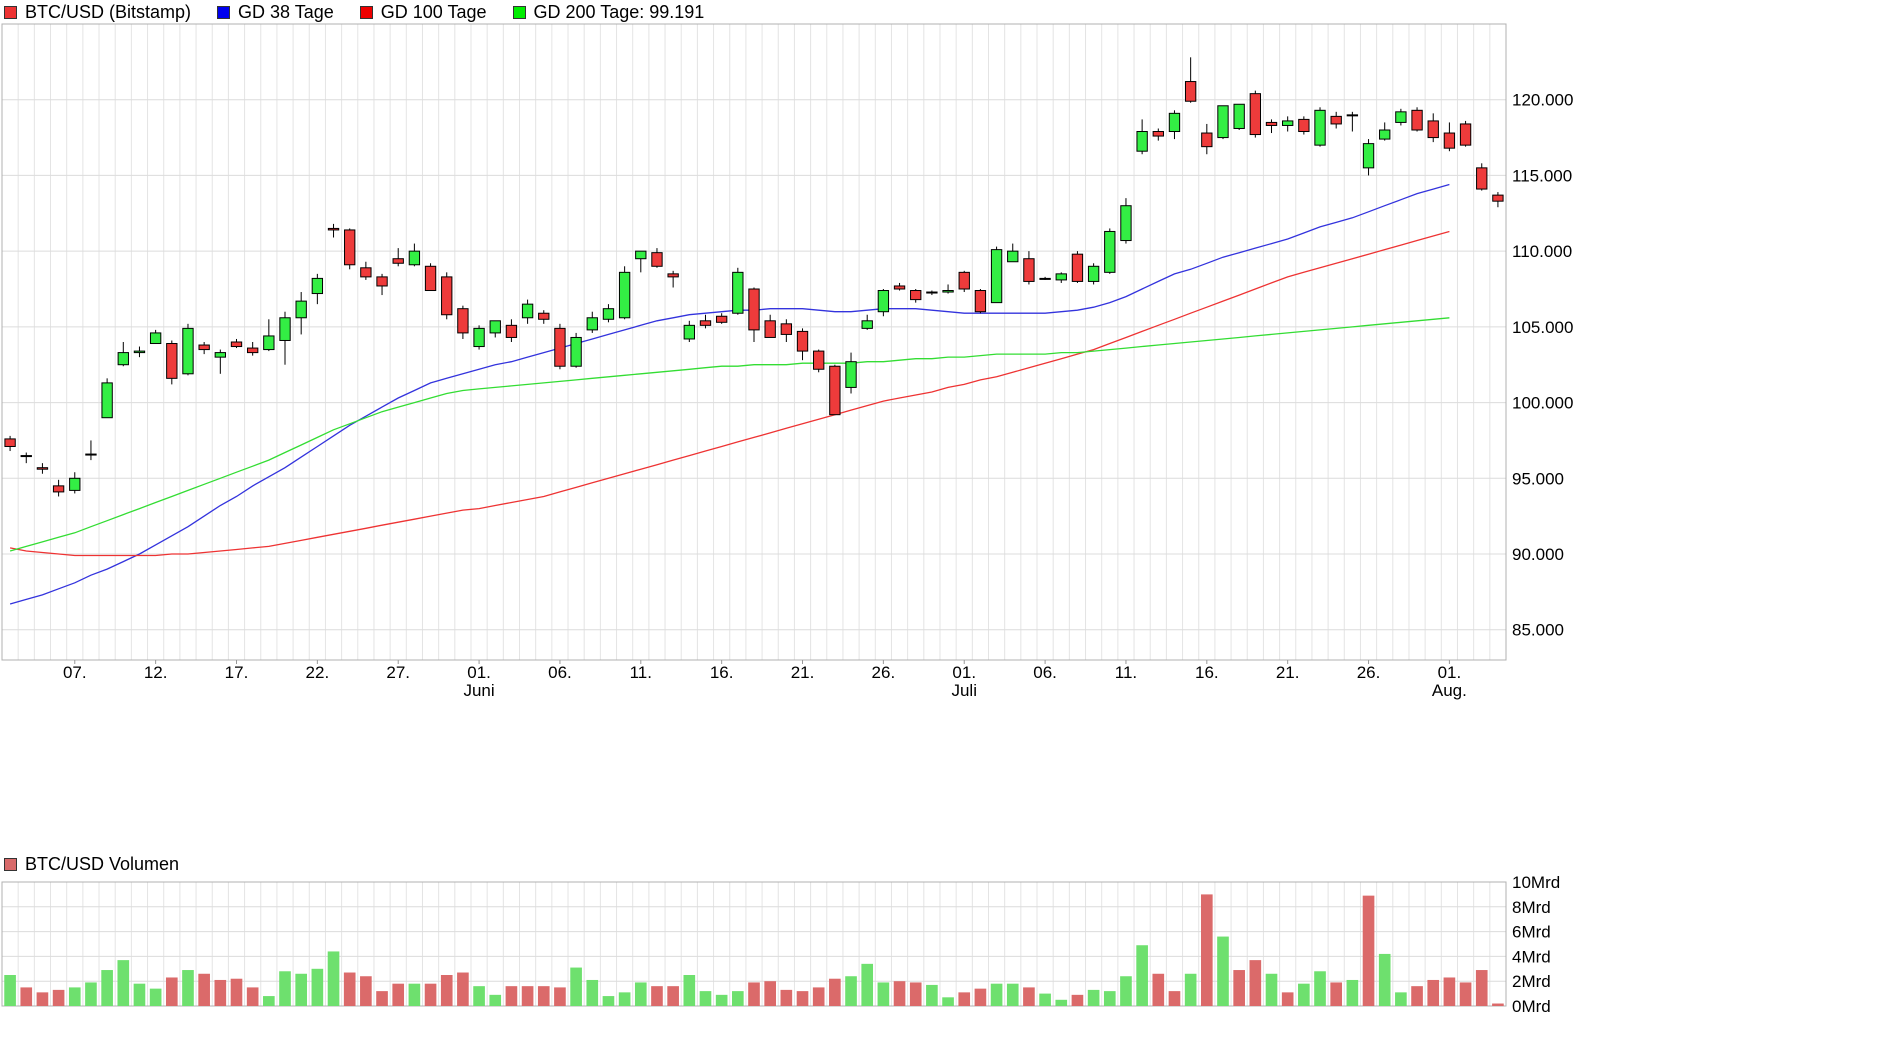  What do you see at coordinates (722, 672) in the screenshot?
I see `x-tick-label: 16.` at bounding box center [722, 672].